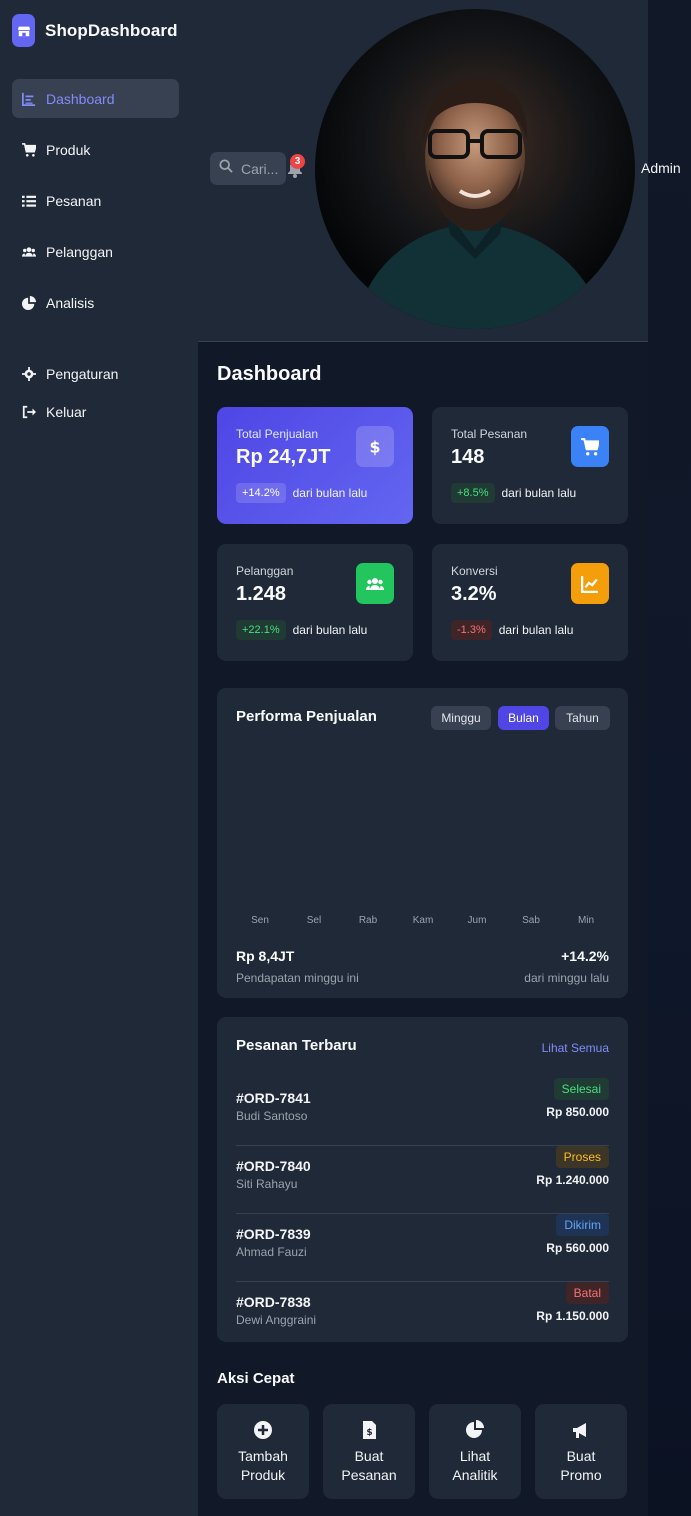 The image size is (691, 1516). What do you see at coordinates (669, 758) in the screenshot?
I see `page-background` at bounding box center [669, 758].